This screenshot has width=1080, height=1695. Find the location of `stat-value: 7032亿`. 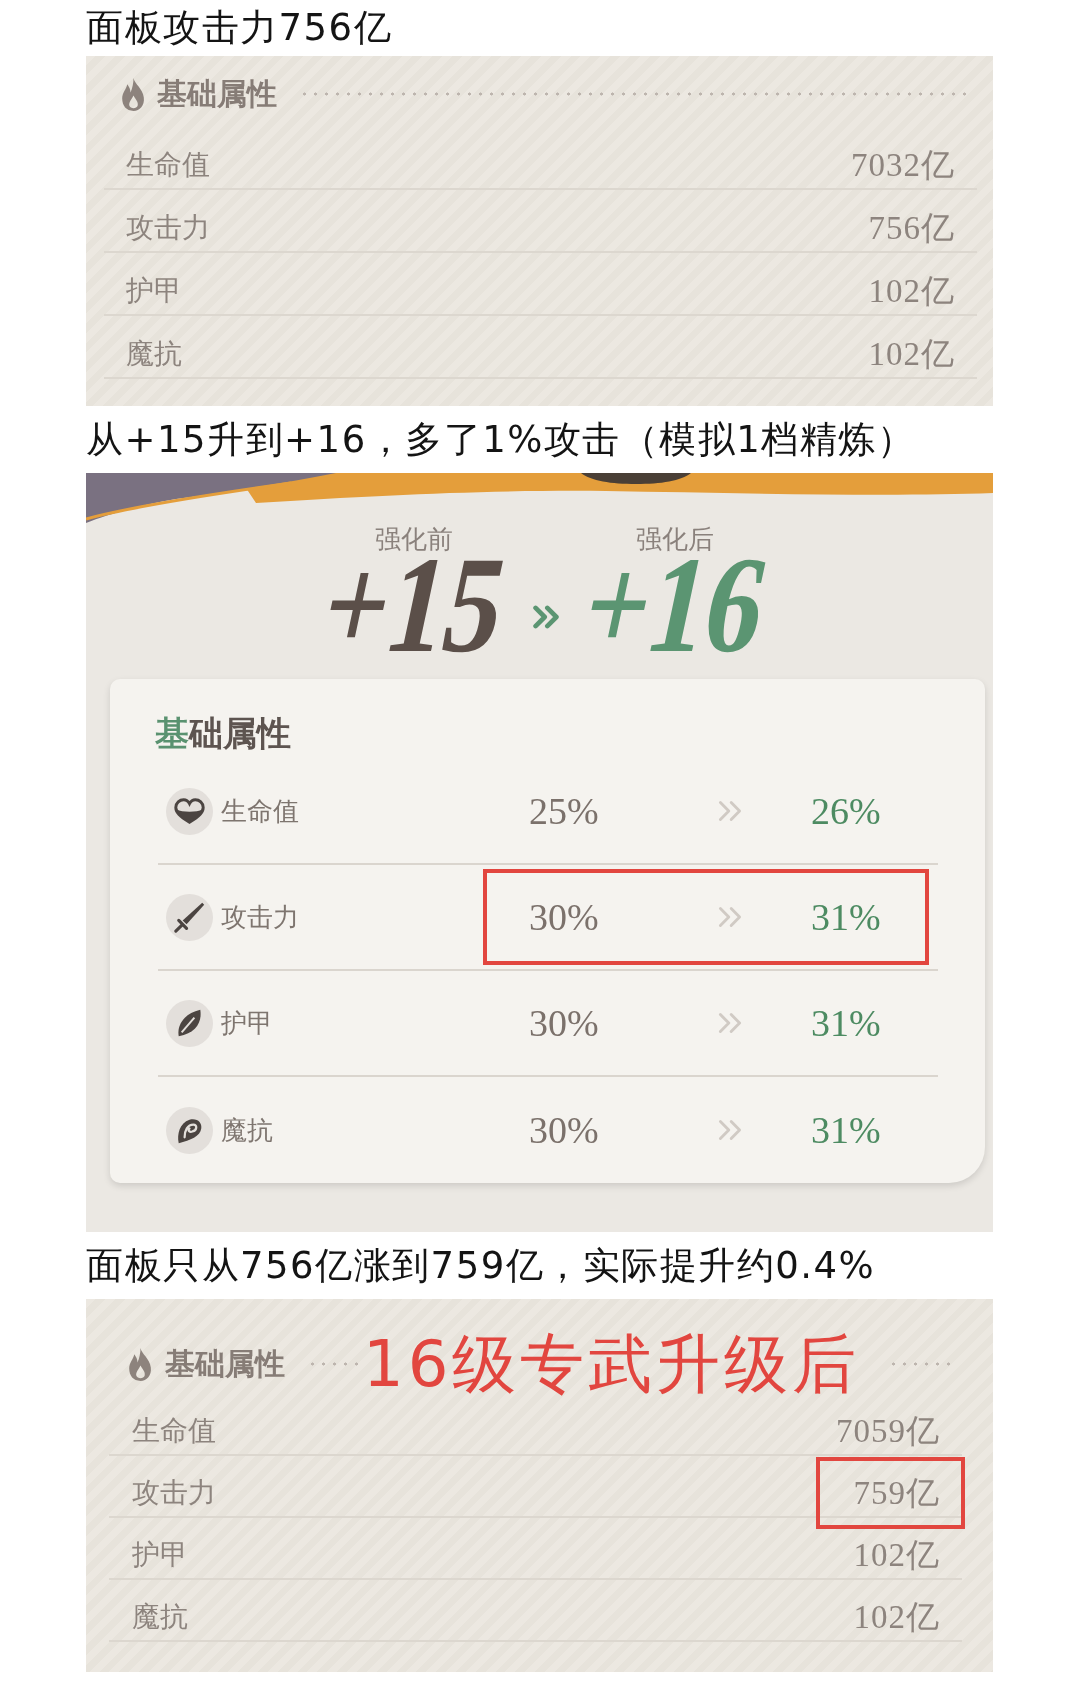

stat-value: 7032亿 is located at coordinates (903, 165).